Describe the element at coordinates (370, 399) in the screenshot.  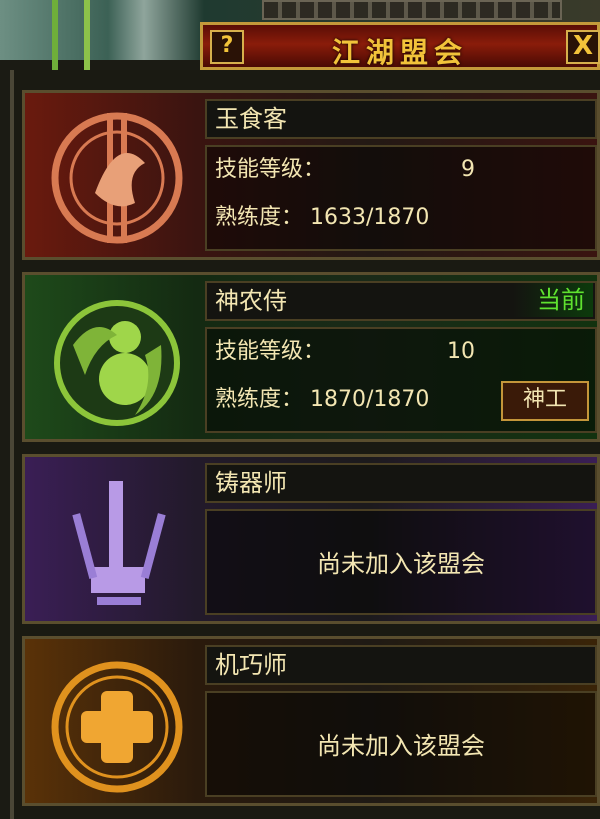
I see `proficiency-value: 1870/1870` at that location.